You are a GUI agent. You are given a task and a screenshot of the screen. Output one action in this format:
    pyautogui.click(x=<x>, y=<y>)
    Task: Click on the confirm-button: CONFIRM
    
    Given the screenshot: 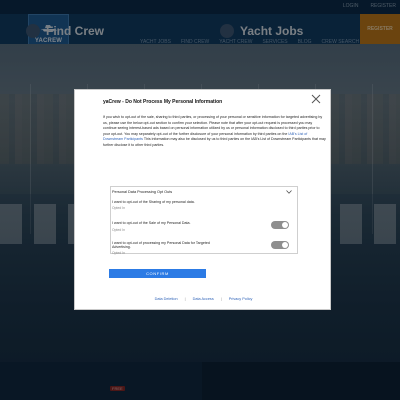 What is the action you would take?
    pyautogui.click(x=157, y=273)
    